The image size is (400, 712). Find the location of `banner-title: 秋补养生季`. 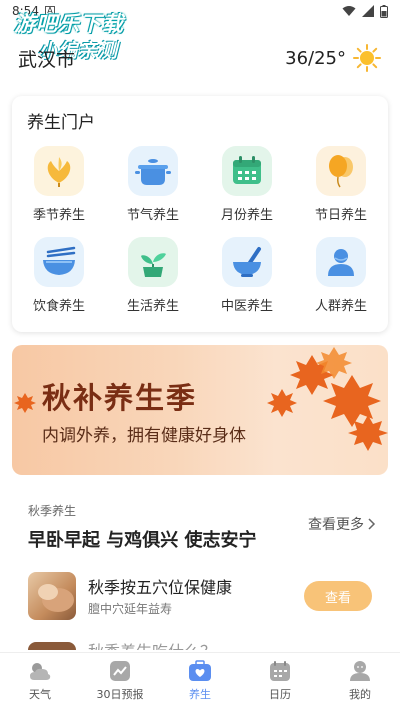

banner-title: 秋补养生季 is located at coordinates (120, 398).